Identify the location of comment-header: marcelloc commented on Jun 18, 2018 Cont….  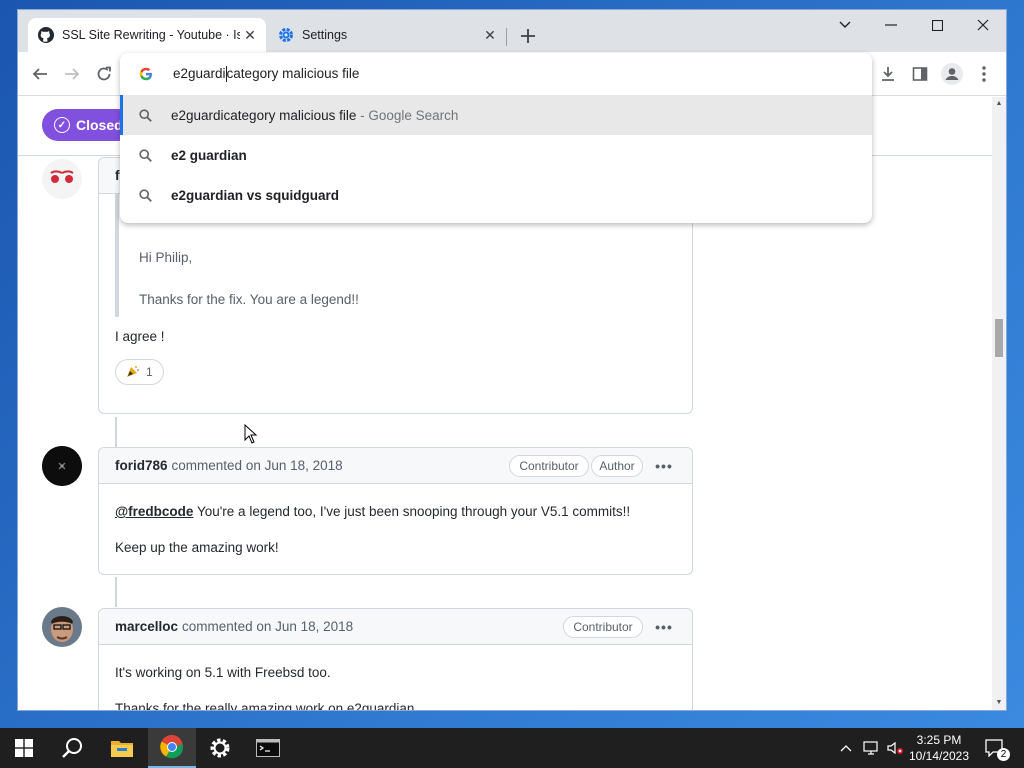
(395, 627).